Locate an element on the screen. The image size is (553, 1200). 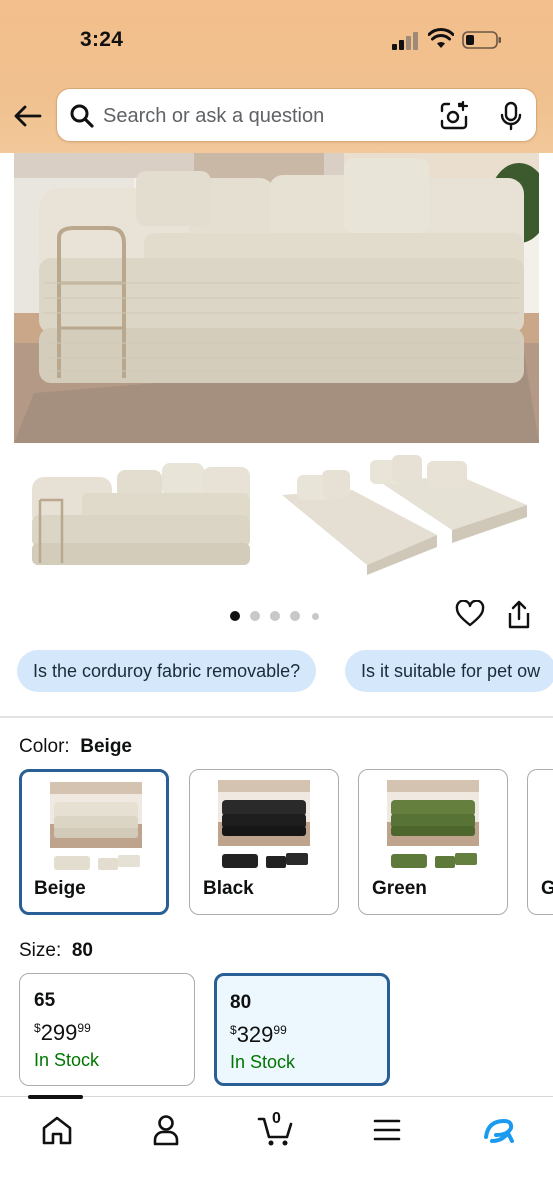
cart-count: 0 is located at coordinates (276, 1118).